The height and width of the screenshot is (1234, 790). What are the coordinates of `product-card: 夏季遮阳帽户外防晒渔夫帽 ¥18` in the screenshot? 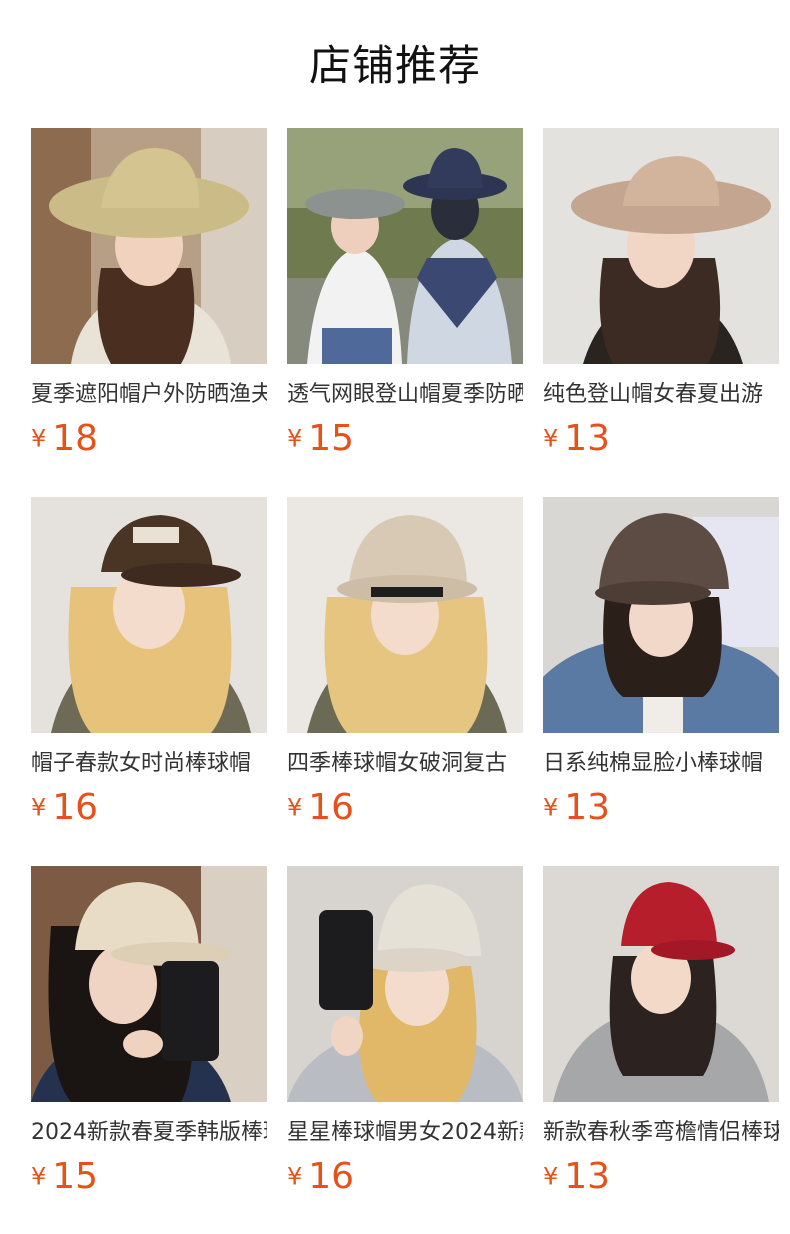 It's located at (149, 293).